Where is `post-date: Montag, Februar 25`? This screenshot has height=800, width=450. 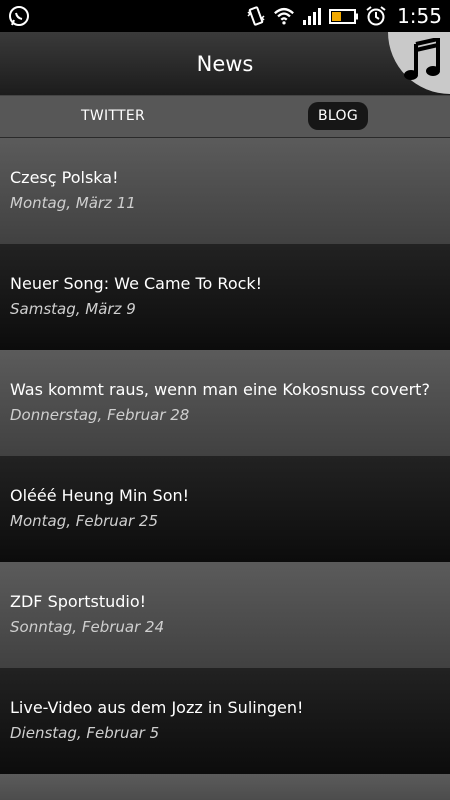 post-date: Montag, Februar 25 is located at coordinates (84, 521).